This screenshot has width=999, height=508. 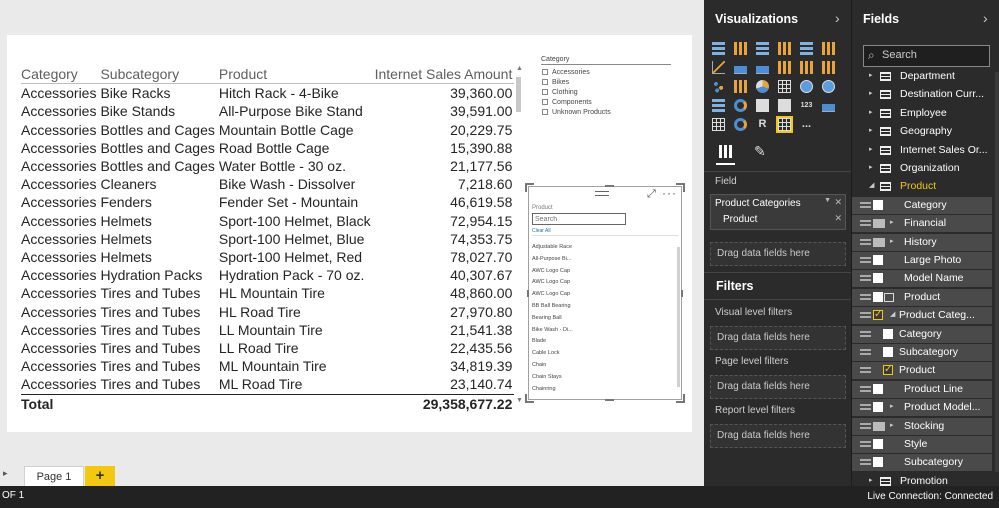 I want to click on treemap-icon, so click(x=784, y=86).